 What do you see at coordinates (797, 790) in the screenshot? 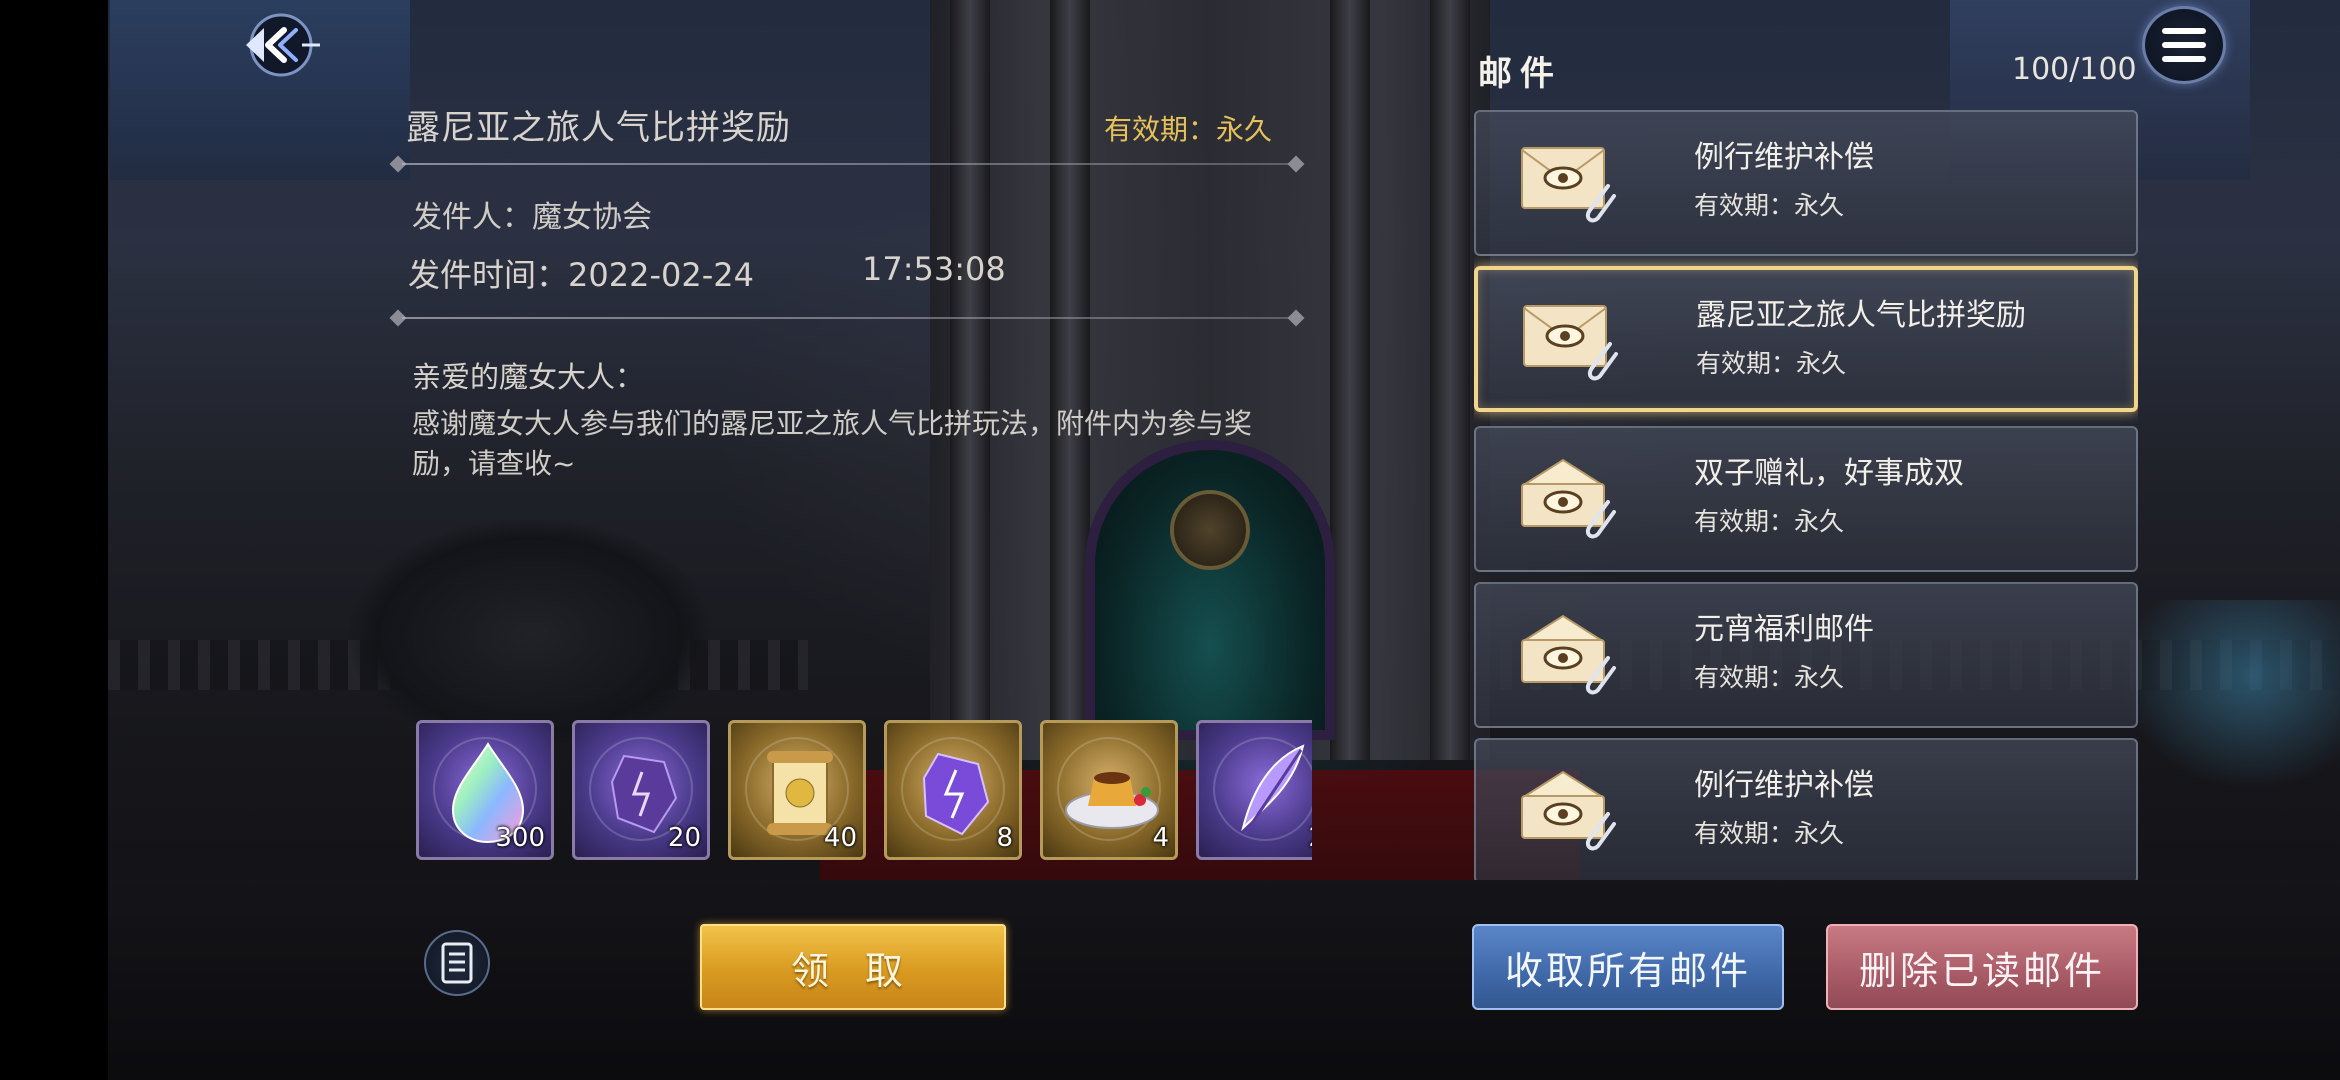
I see `attachment-item: 40` at bounding box center [797, 790].